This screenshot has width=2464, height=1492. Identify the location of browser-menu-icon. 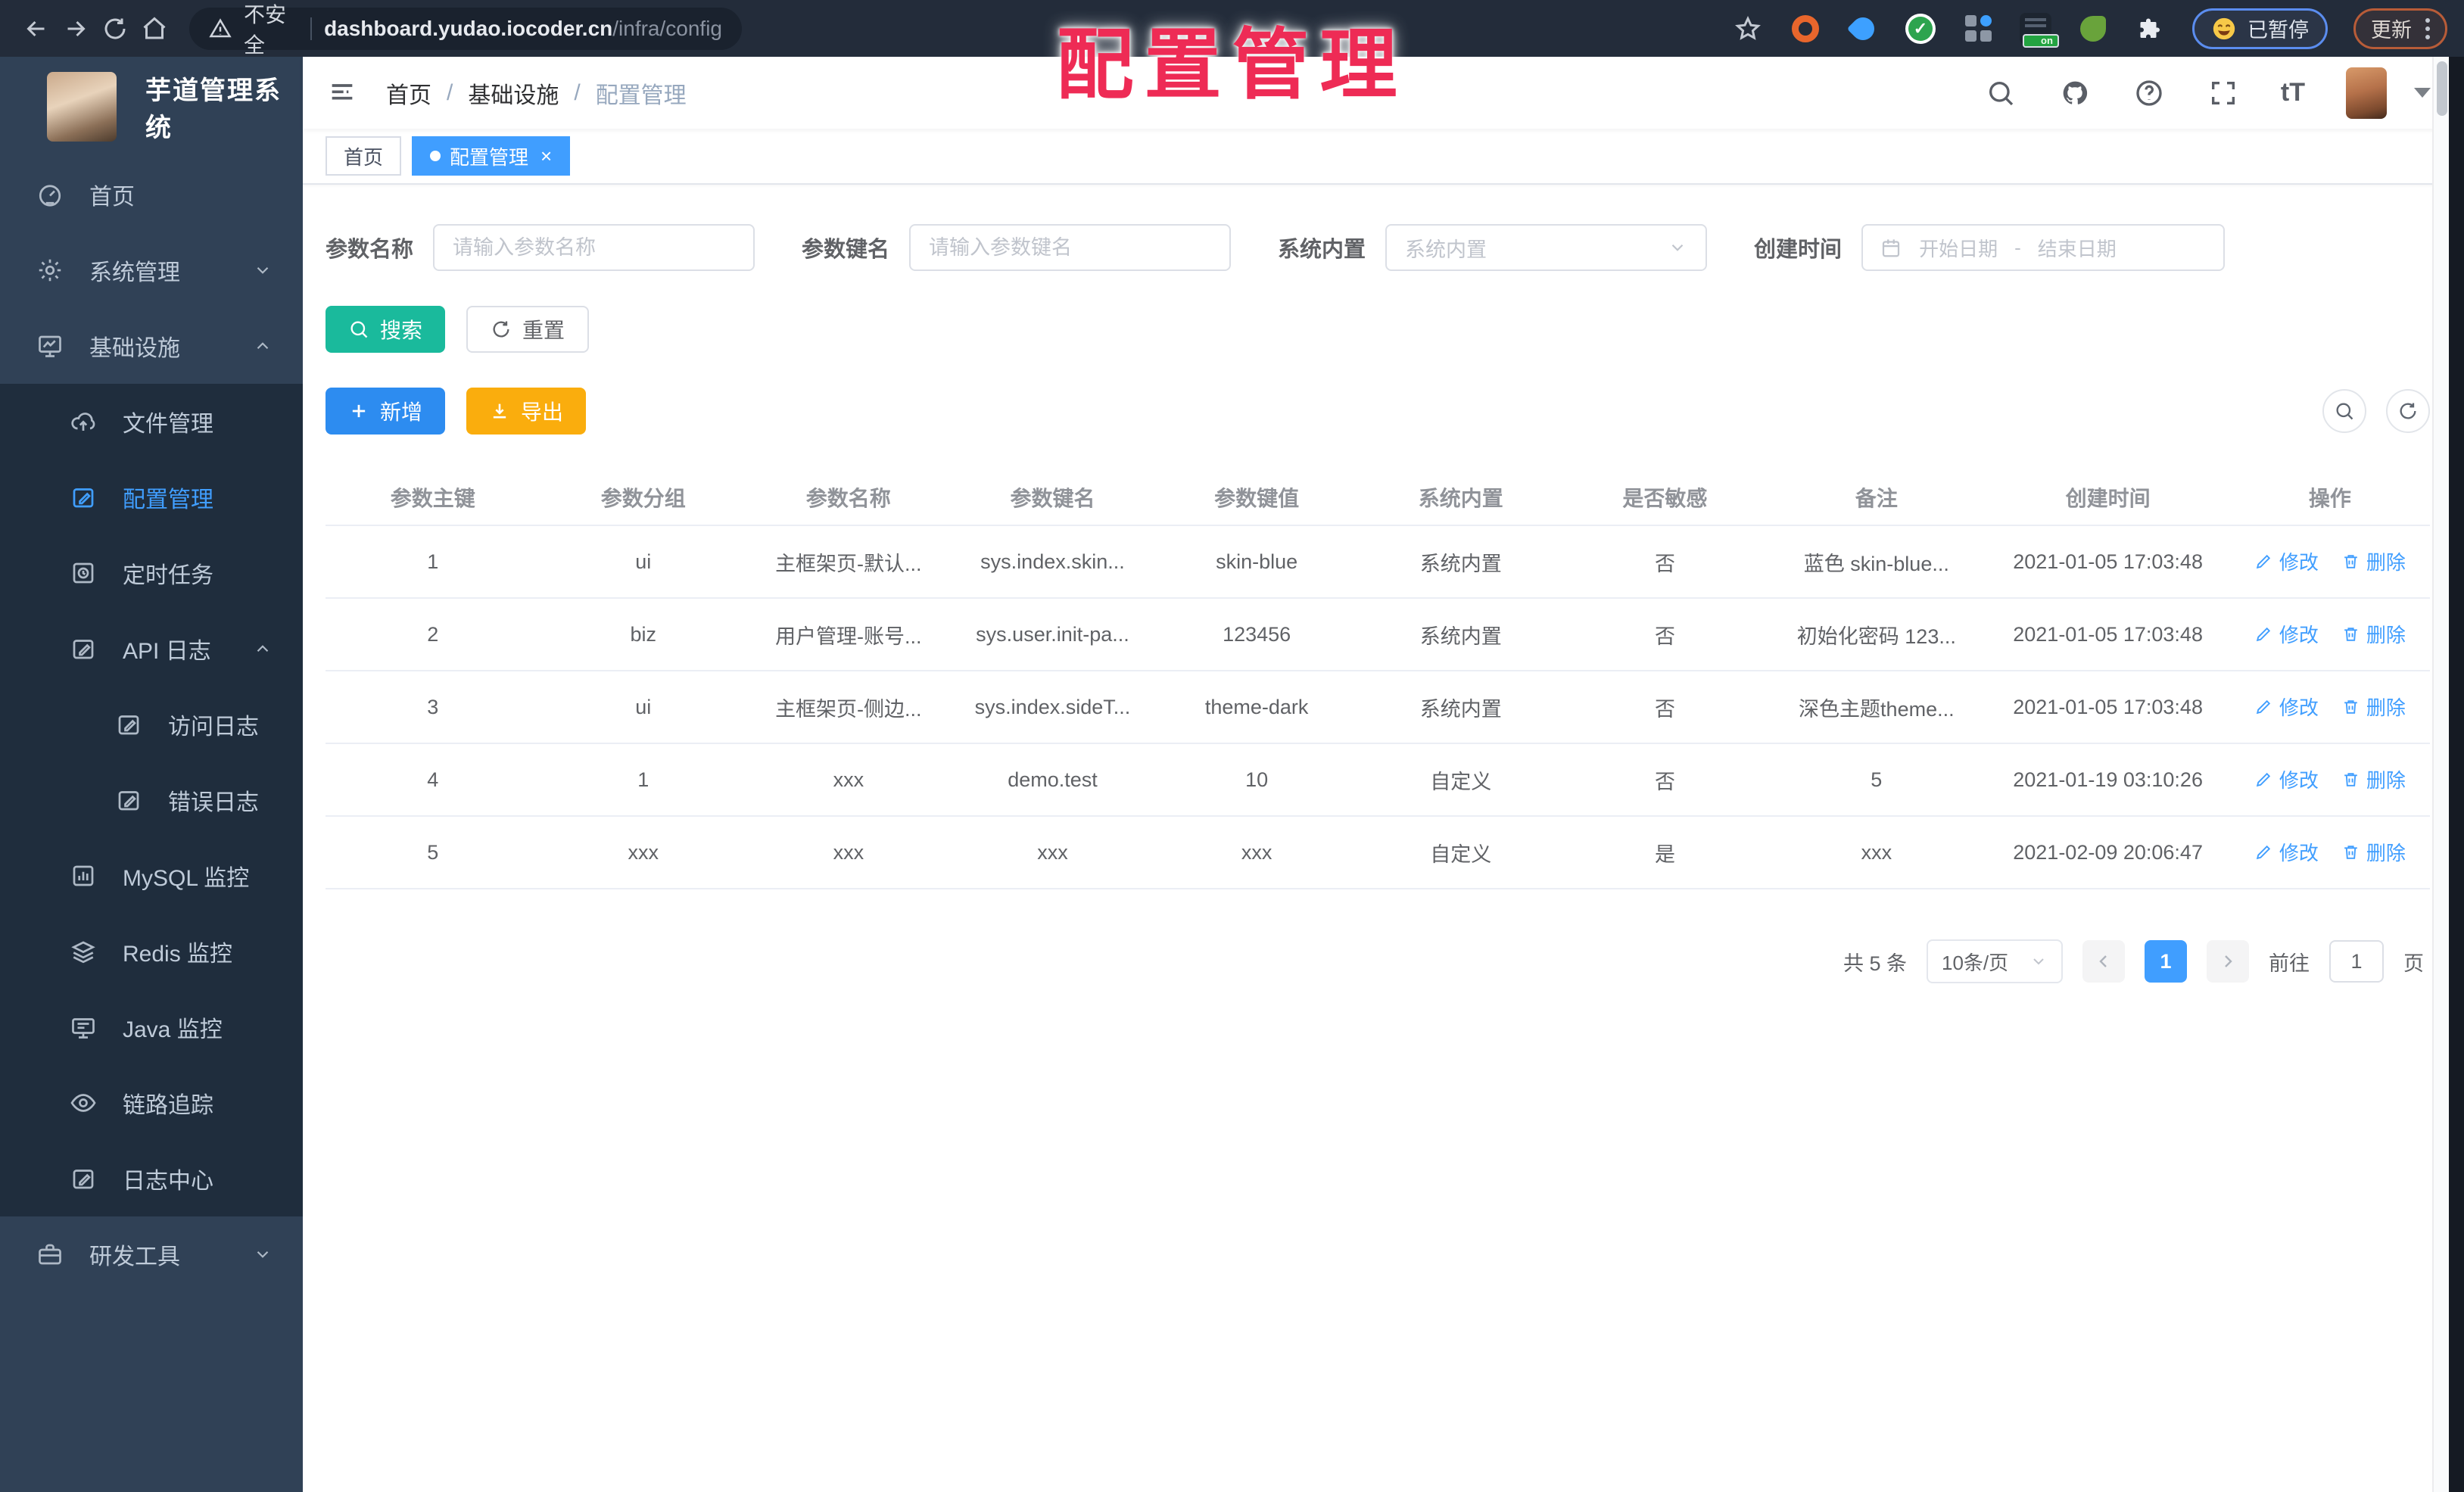
(2427, 28).